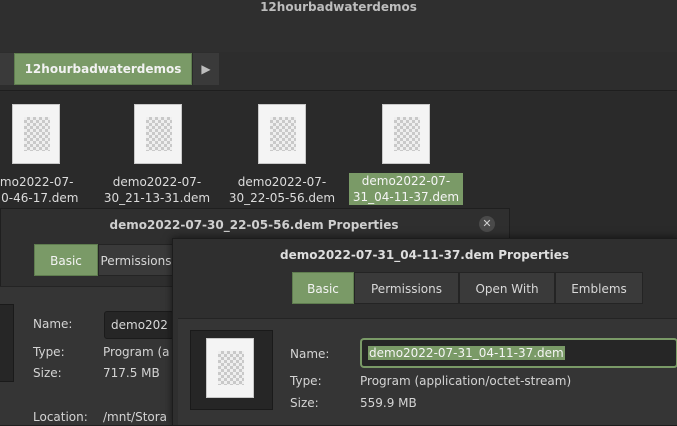 The width and height of the screenshot is (677, 426). I want to click on file-name-line: 30_22-05-56.dem, so click(282, 198).